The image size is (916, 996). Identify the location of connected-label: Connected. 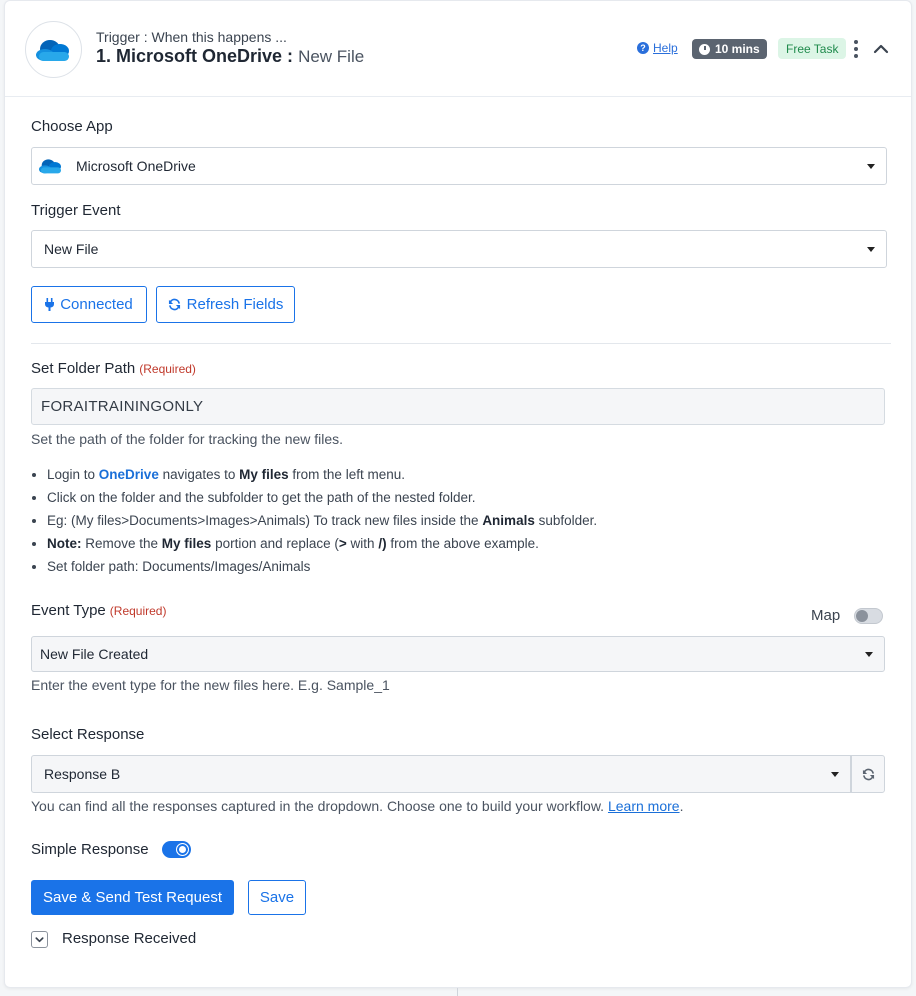
(96, 304).